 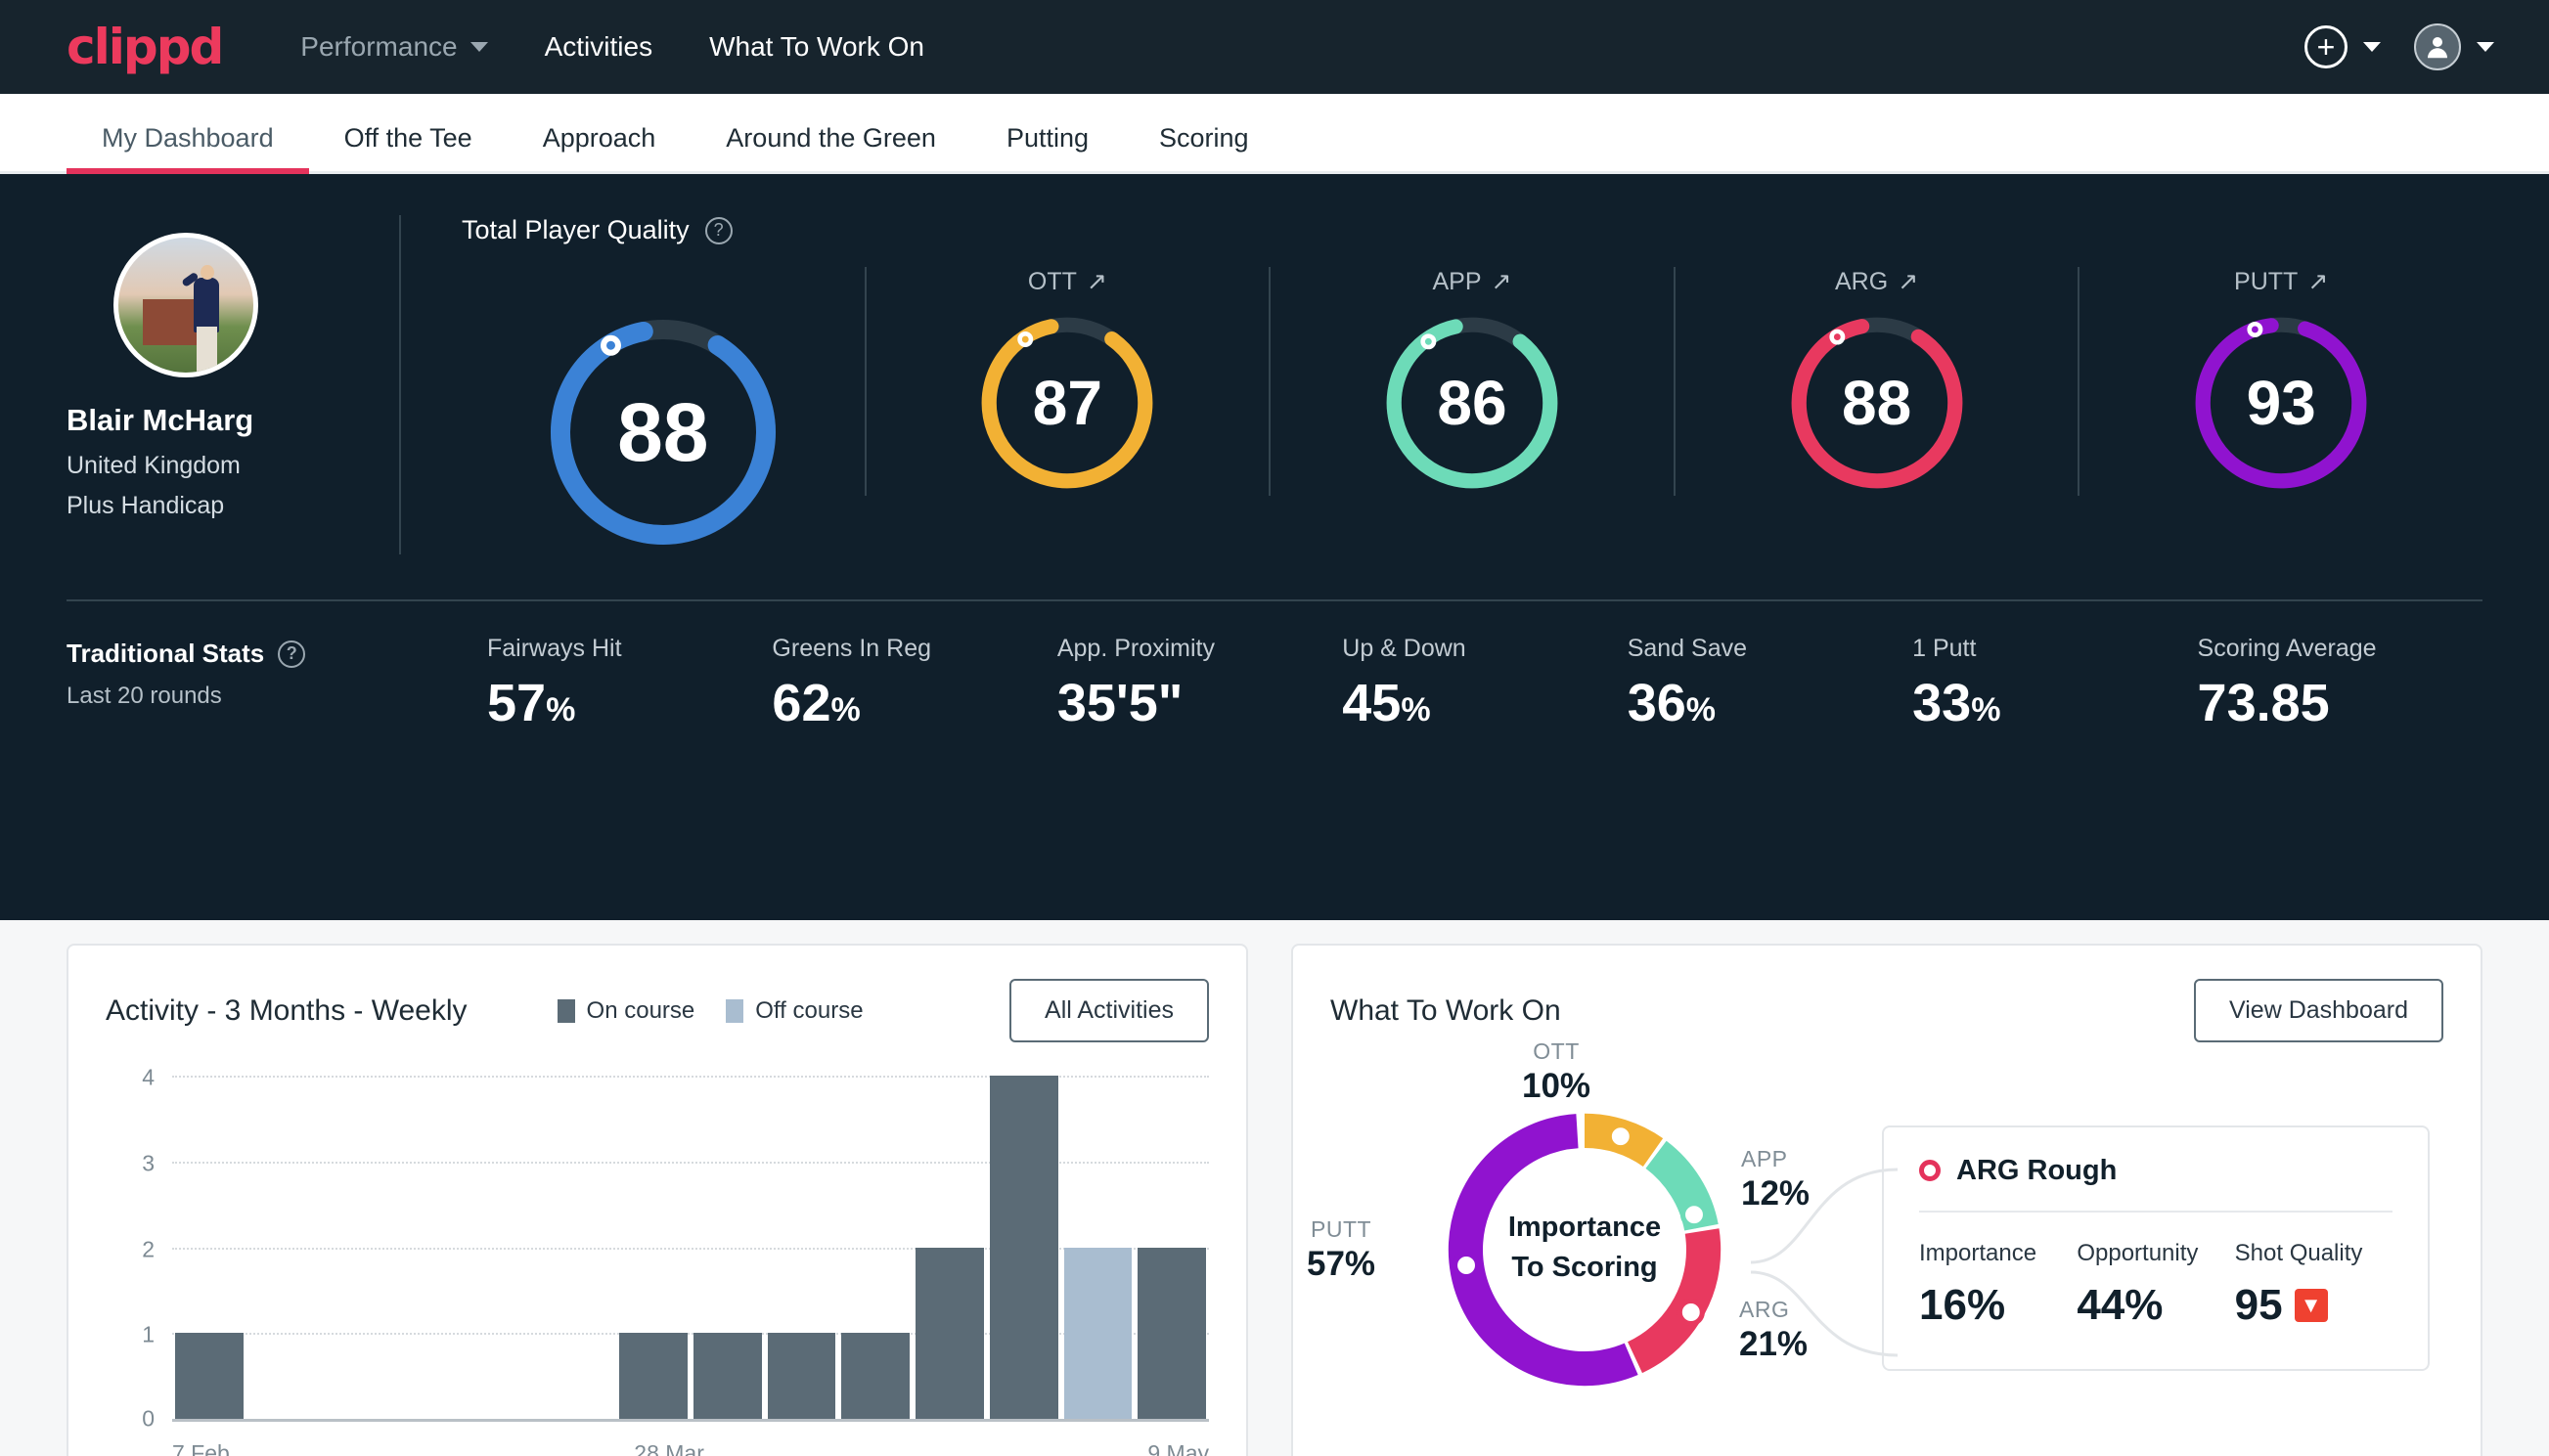 I want to click on legend-swatch-on-course, so click(x=566, y=1010).